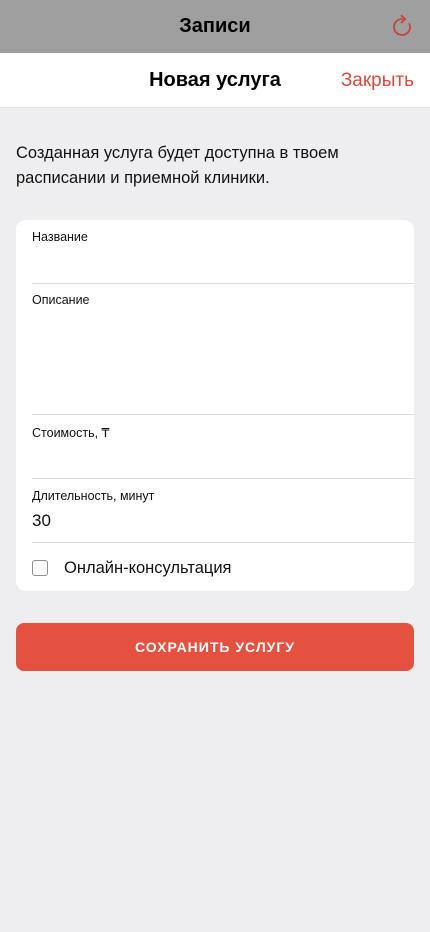 The image size is (430, 932). Describe the element at coordinates (215, 521) in the screenshot. I see `duration-input` at that location.